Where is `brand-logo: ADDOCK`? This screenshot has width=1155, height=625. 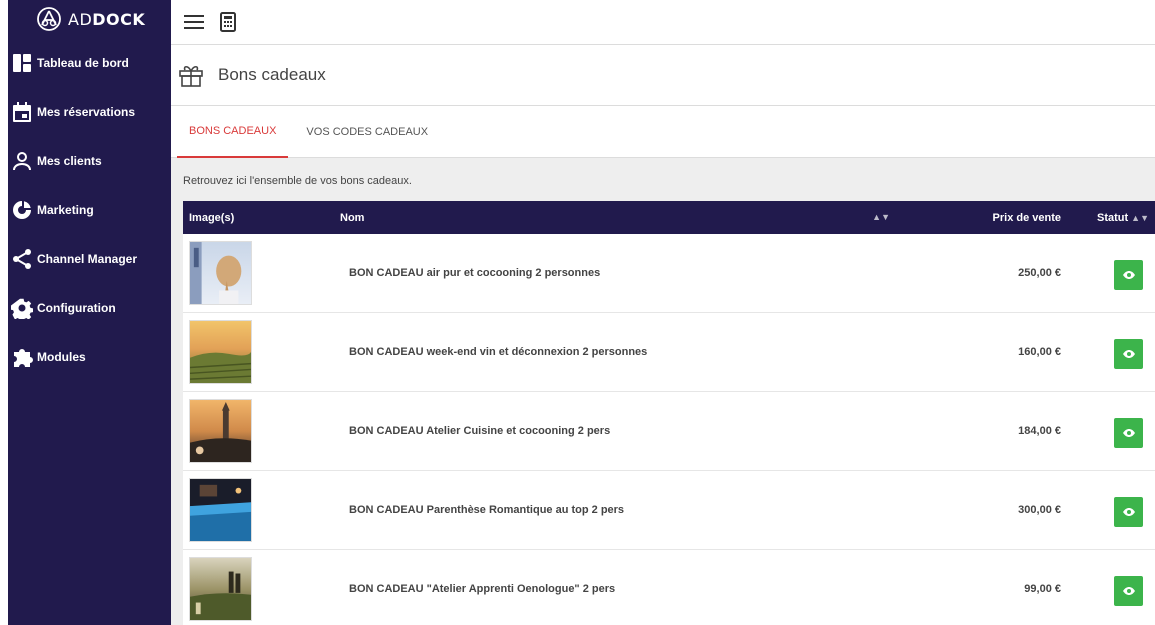
brand-logo: ADDOCK is located at coordinates (89, 19).